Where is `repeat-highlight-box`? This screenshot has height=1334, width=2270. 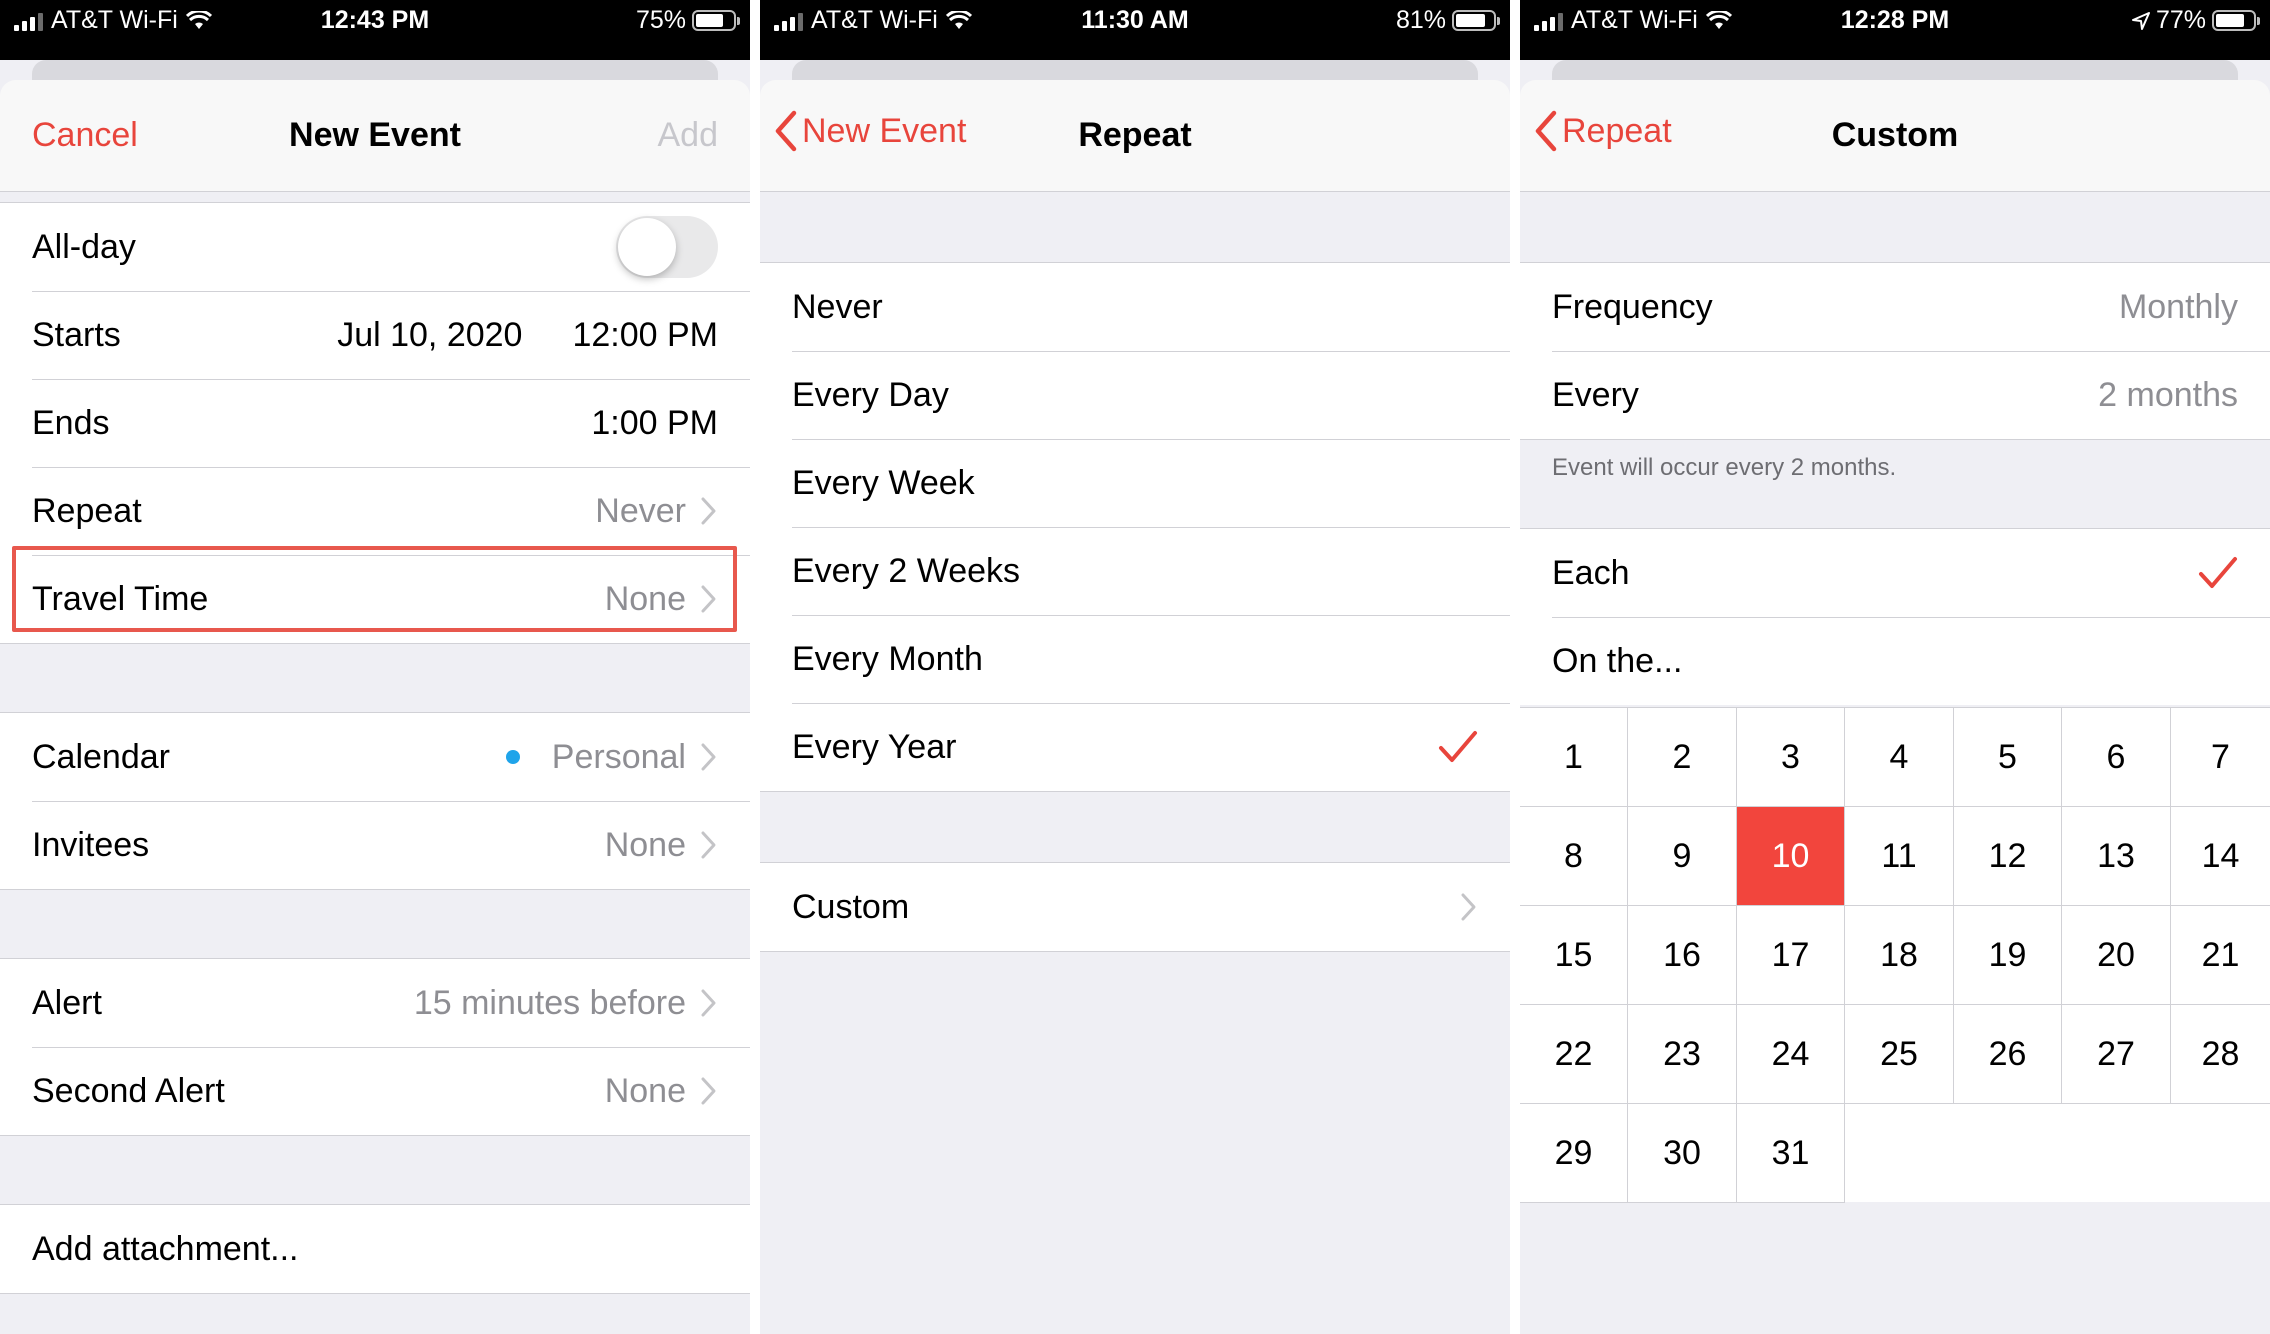
repeat-highlight-box is located at coordinates (374, 589).